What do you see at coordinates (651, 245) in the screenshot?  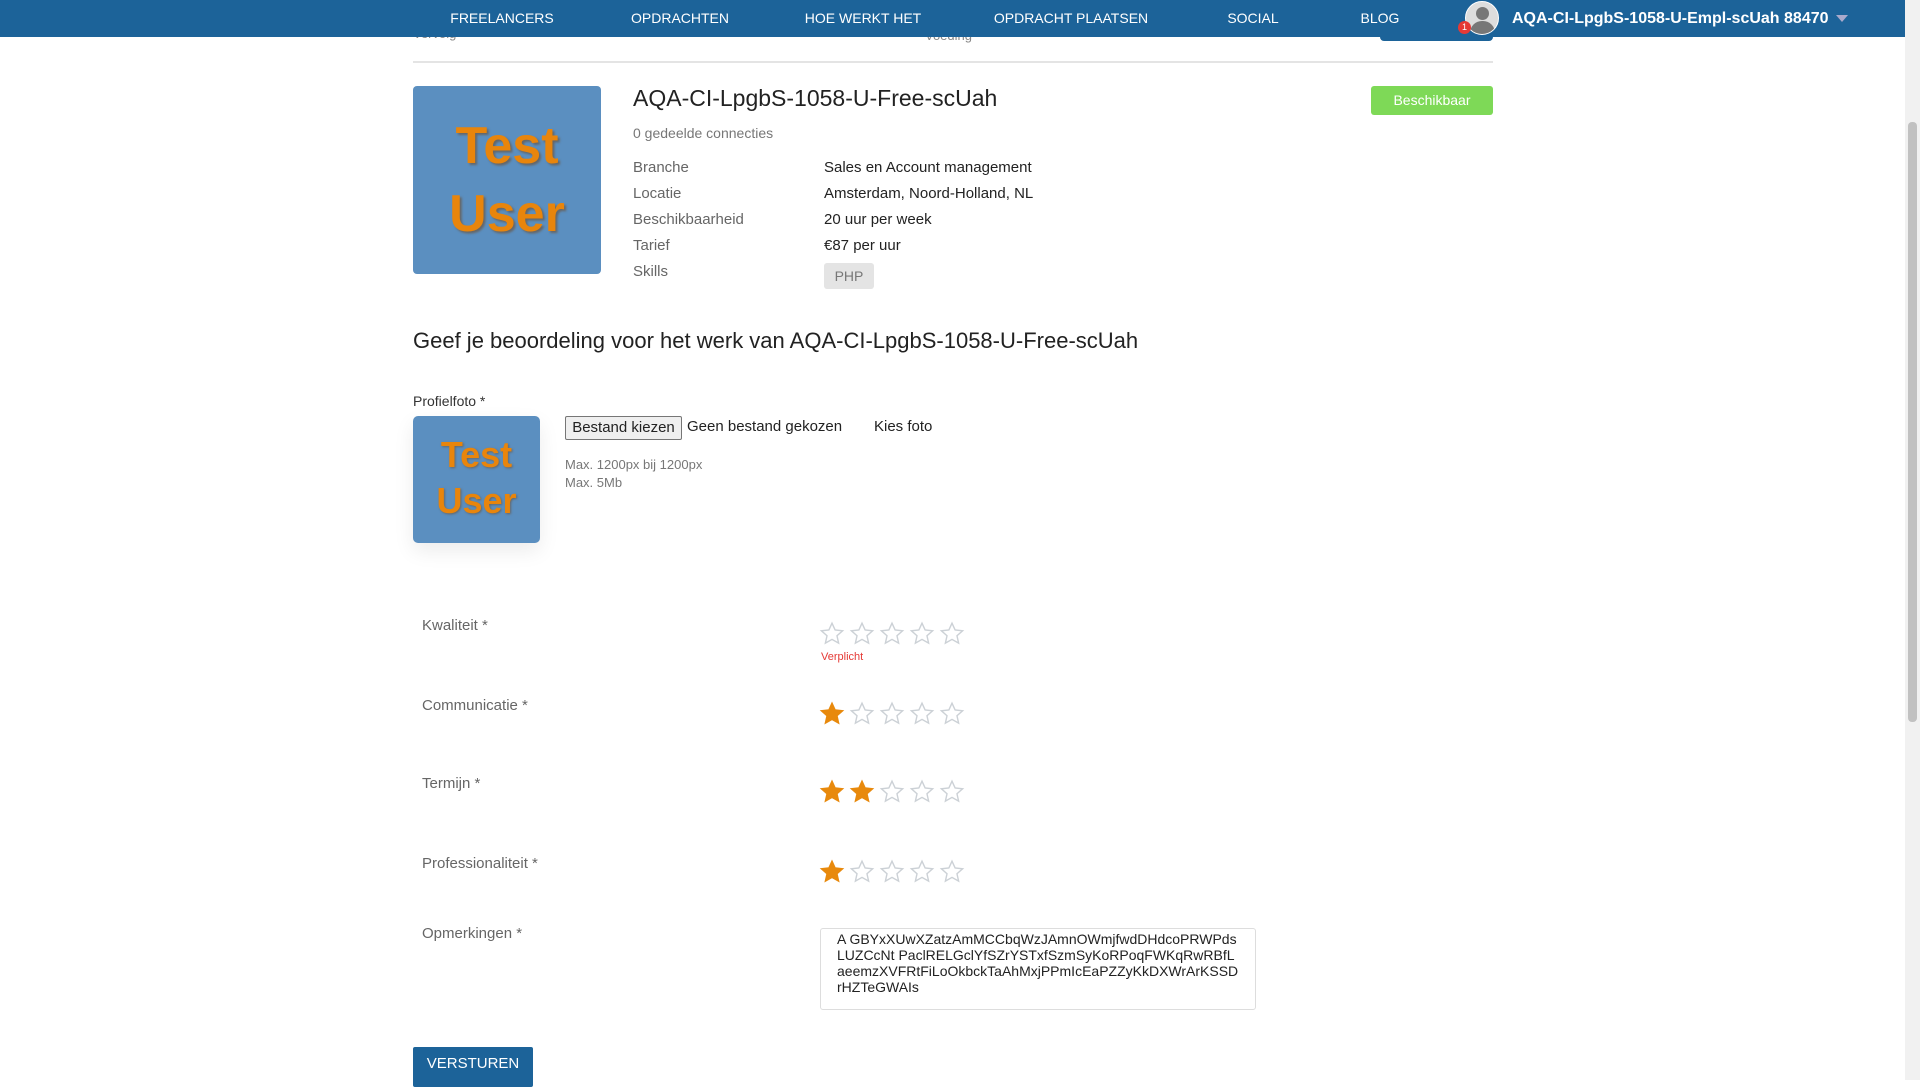 I see `tarief-label: Tarief` at bounding box center [651, 245].